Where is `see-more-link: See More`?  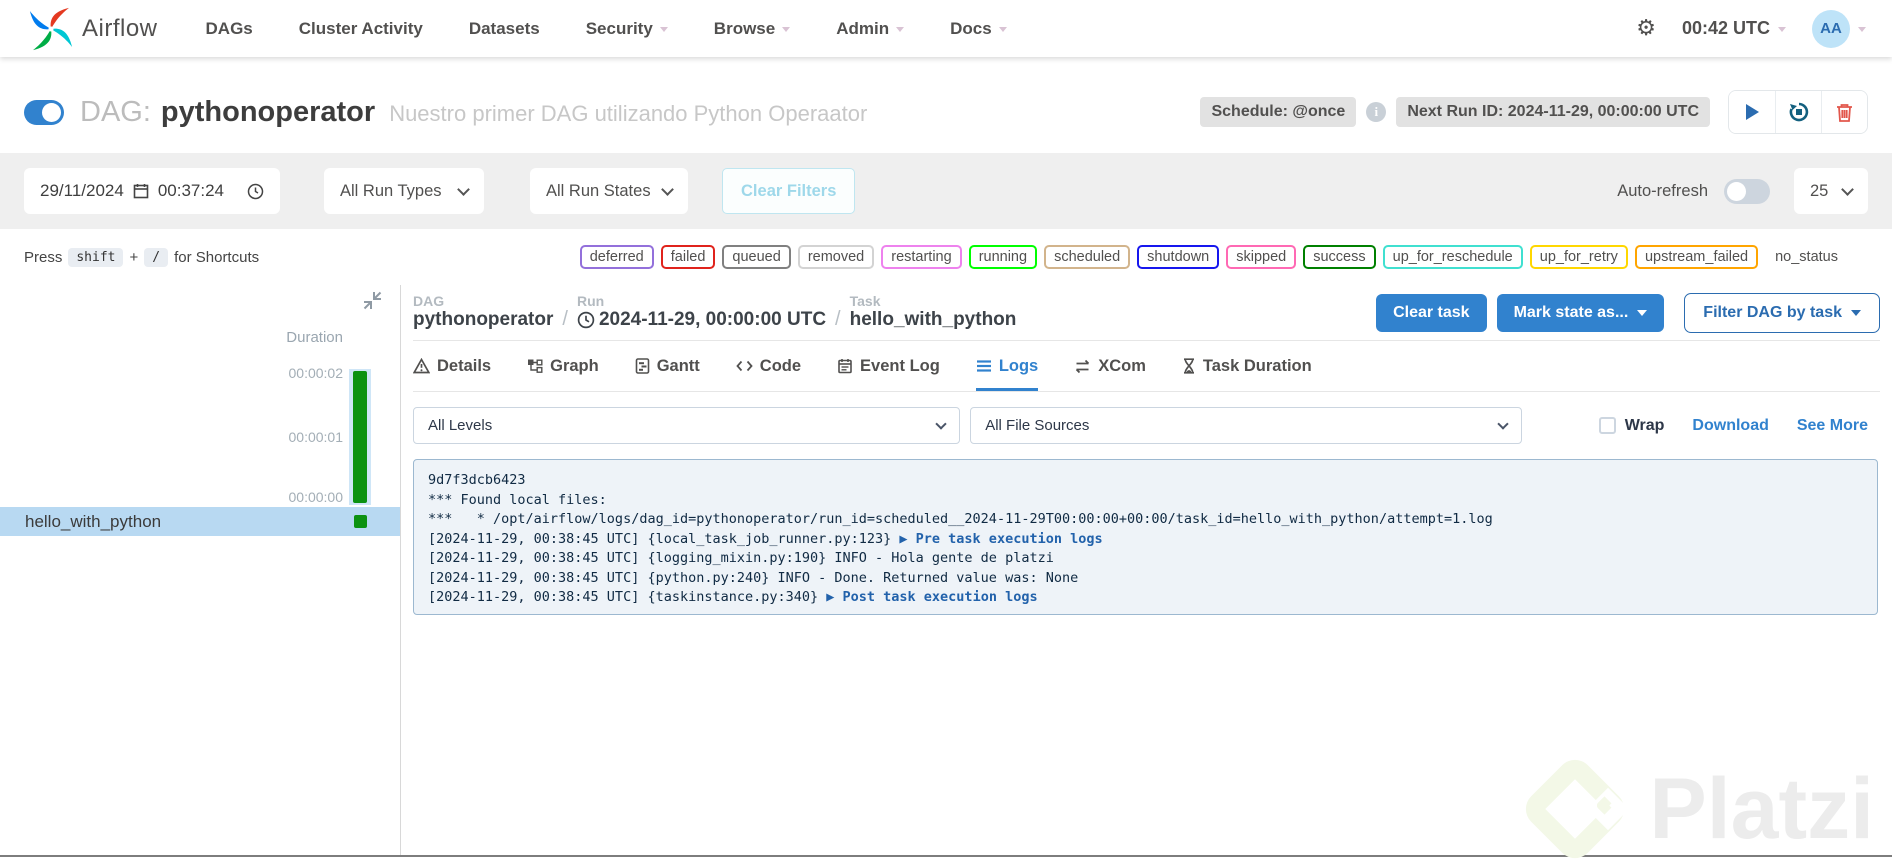 see-more-link: See More is located at coordinates (1832, 426).